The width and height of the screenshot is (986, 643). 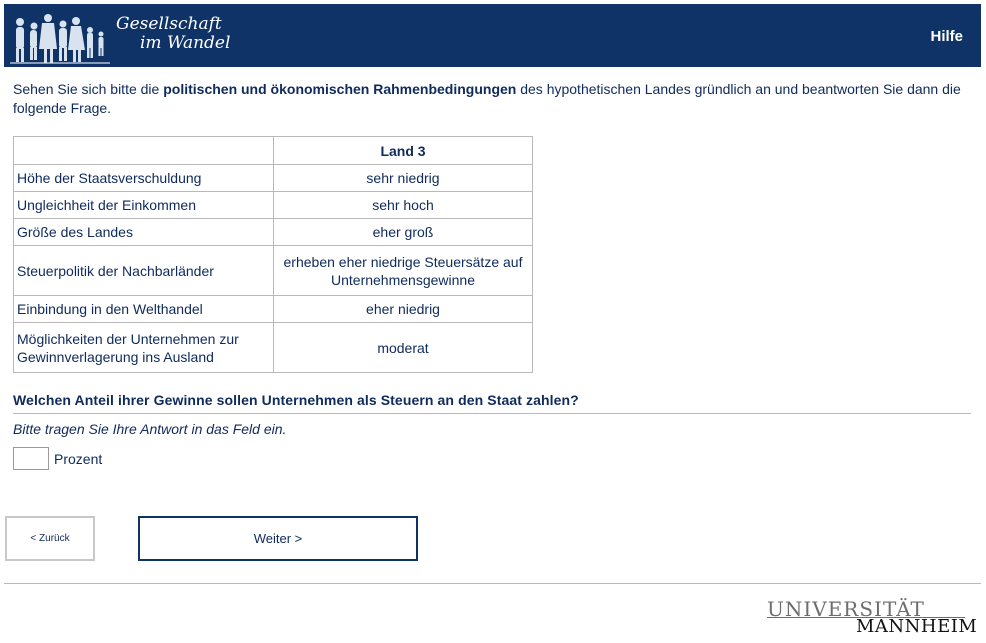 What do you see at coordinates (403, 232) in the screenshot?
I see `row-value: eher groß` at bounding box center [403, 232].